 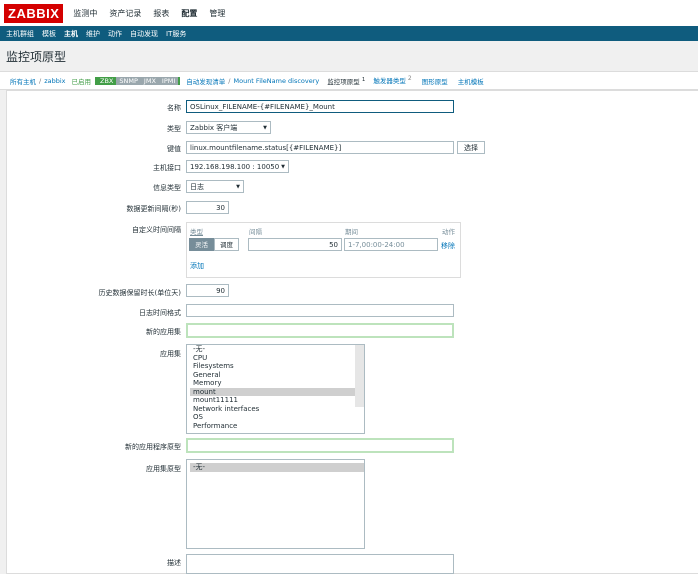 What do you see at coordinates (295, 244) in the screenshot?
I see `custom-interval-input: 50` at bounding box center [295, 244].